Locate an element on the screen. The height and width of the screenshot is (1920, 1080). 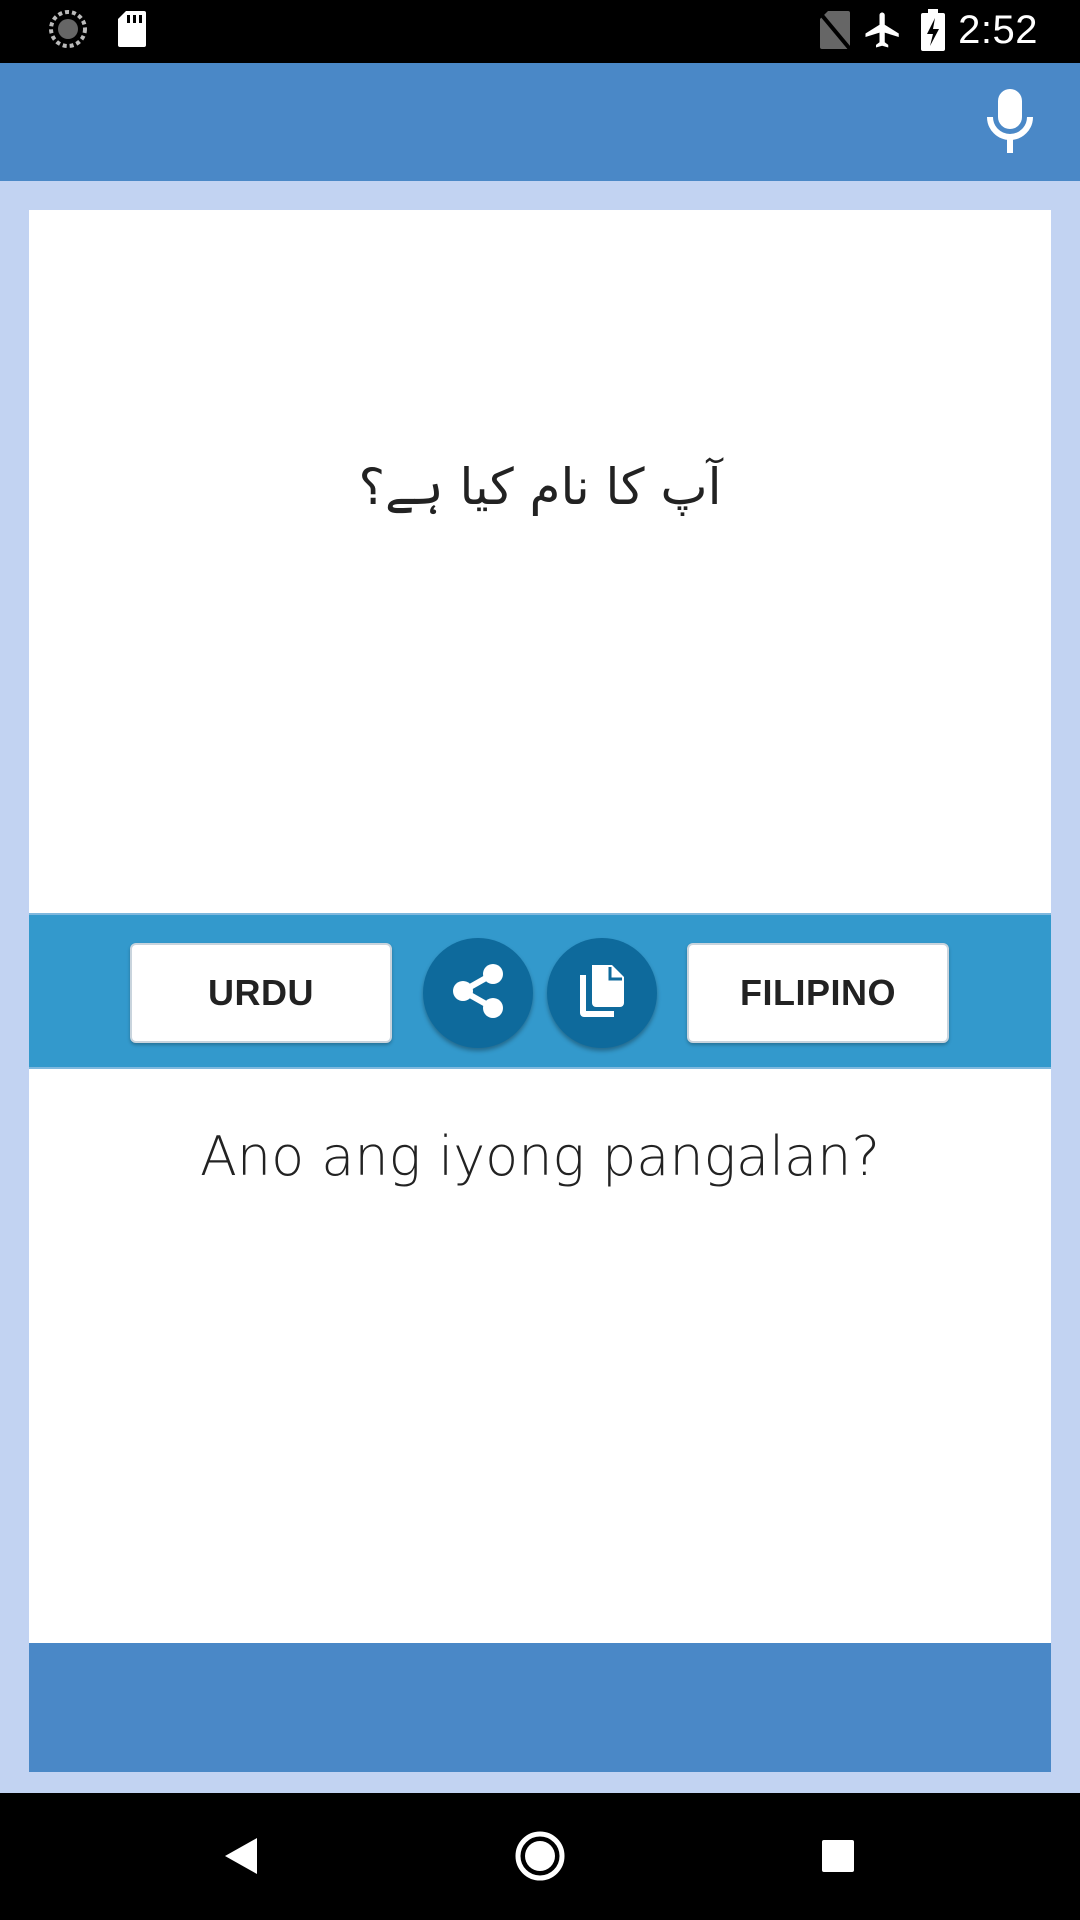
recents-button is located at coordinates (838, 1858).